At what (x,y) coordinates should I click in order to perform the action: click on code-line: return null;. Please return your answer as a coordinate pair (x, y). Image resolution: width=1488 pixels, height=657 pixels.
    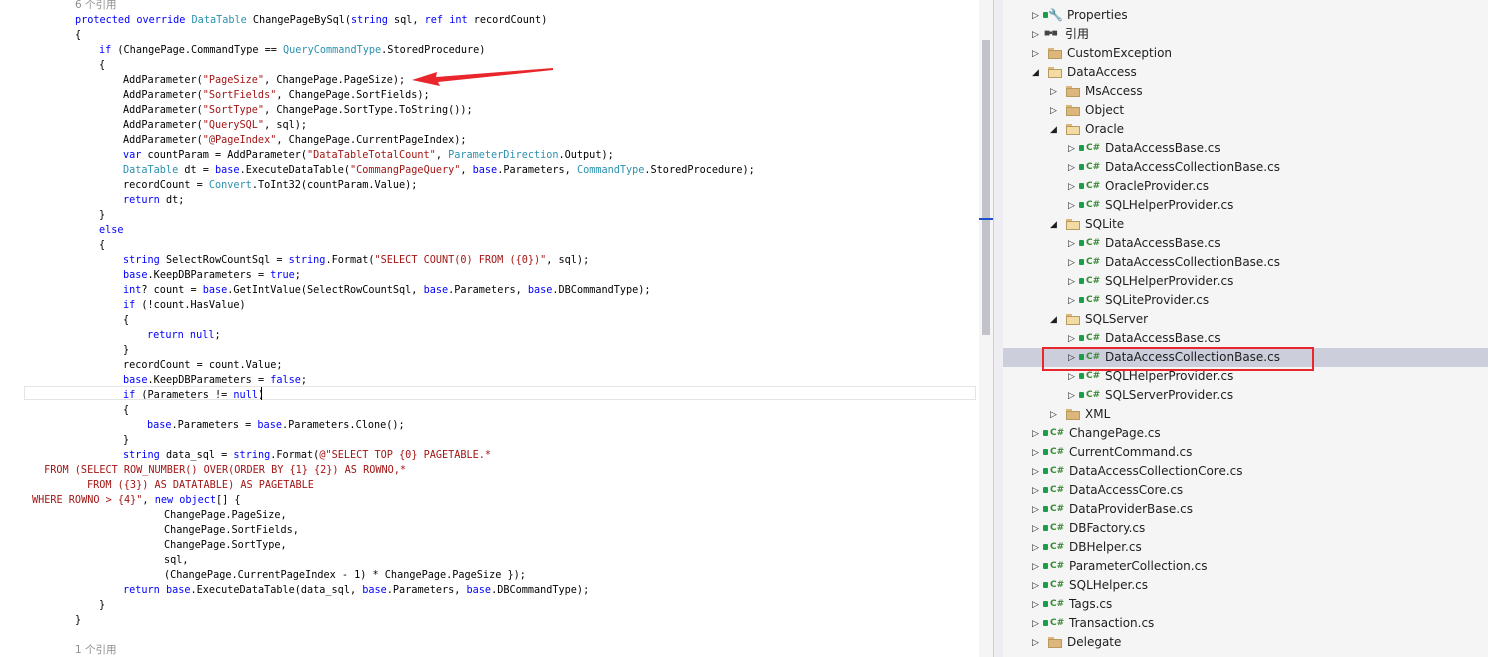
    Looking at the image, I should click on (184, 335).